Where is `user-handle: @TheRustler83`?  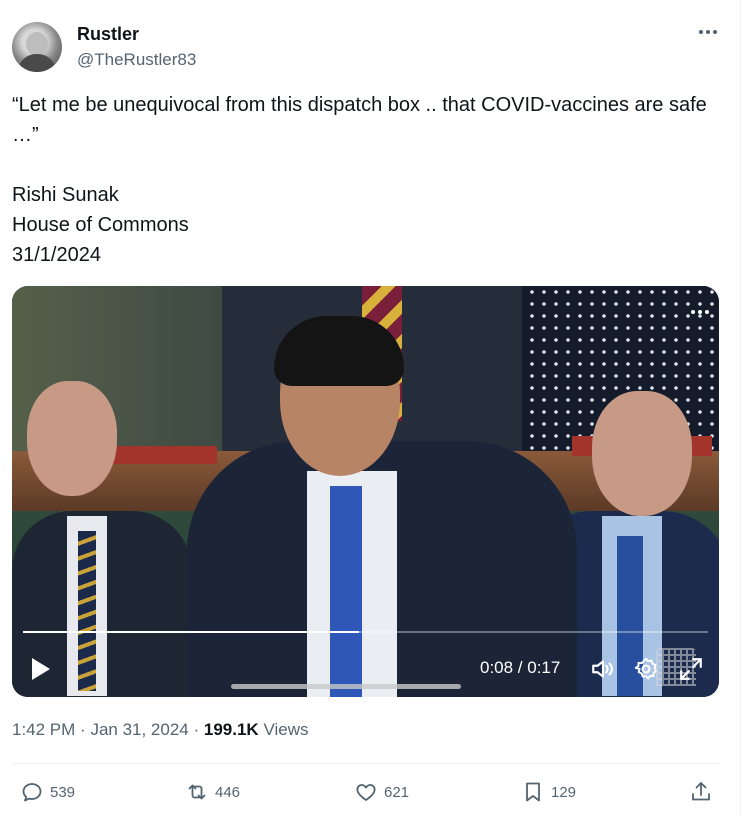
user-handle: @TheRustler83 is located at coordinates (136, 60).